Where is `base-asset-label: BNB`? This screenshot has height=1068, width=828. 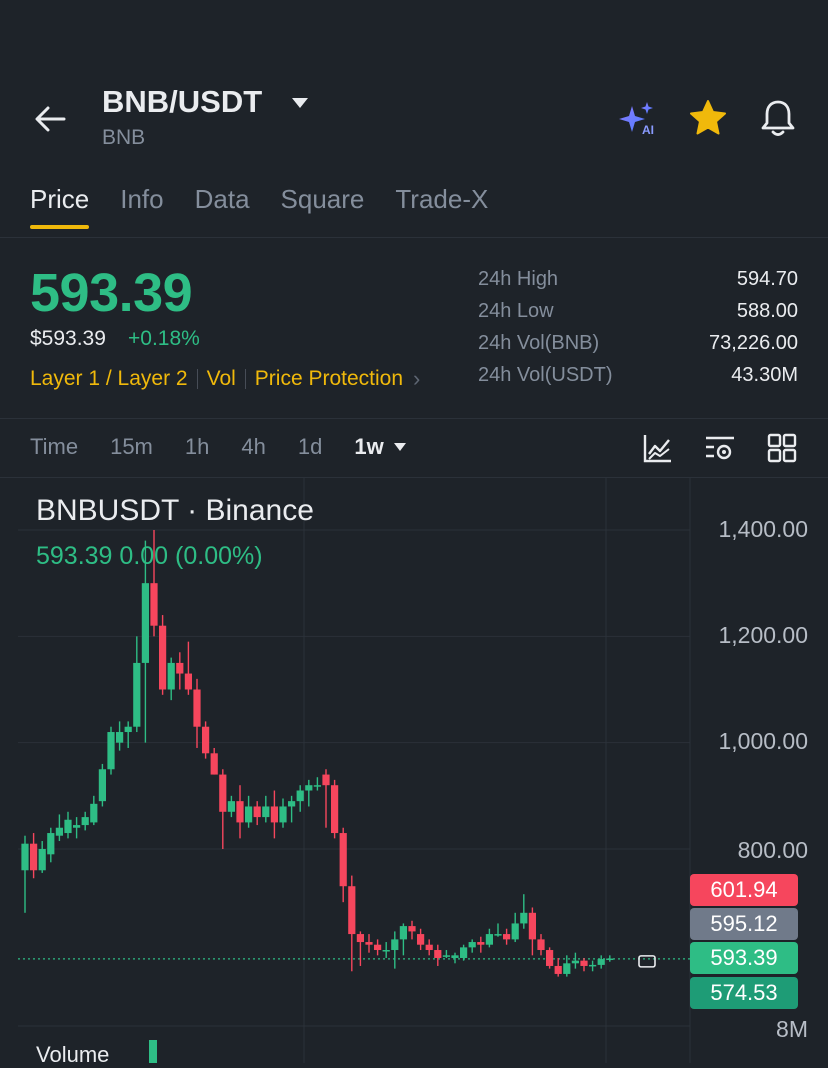
base-asset-label: BNB is located at coordinates (124, 137).